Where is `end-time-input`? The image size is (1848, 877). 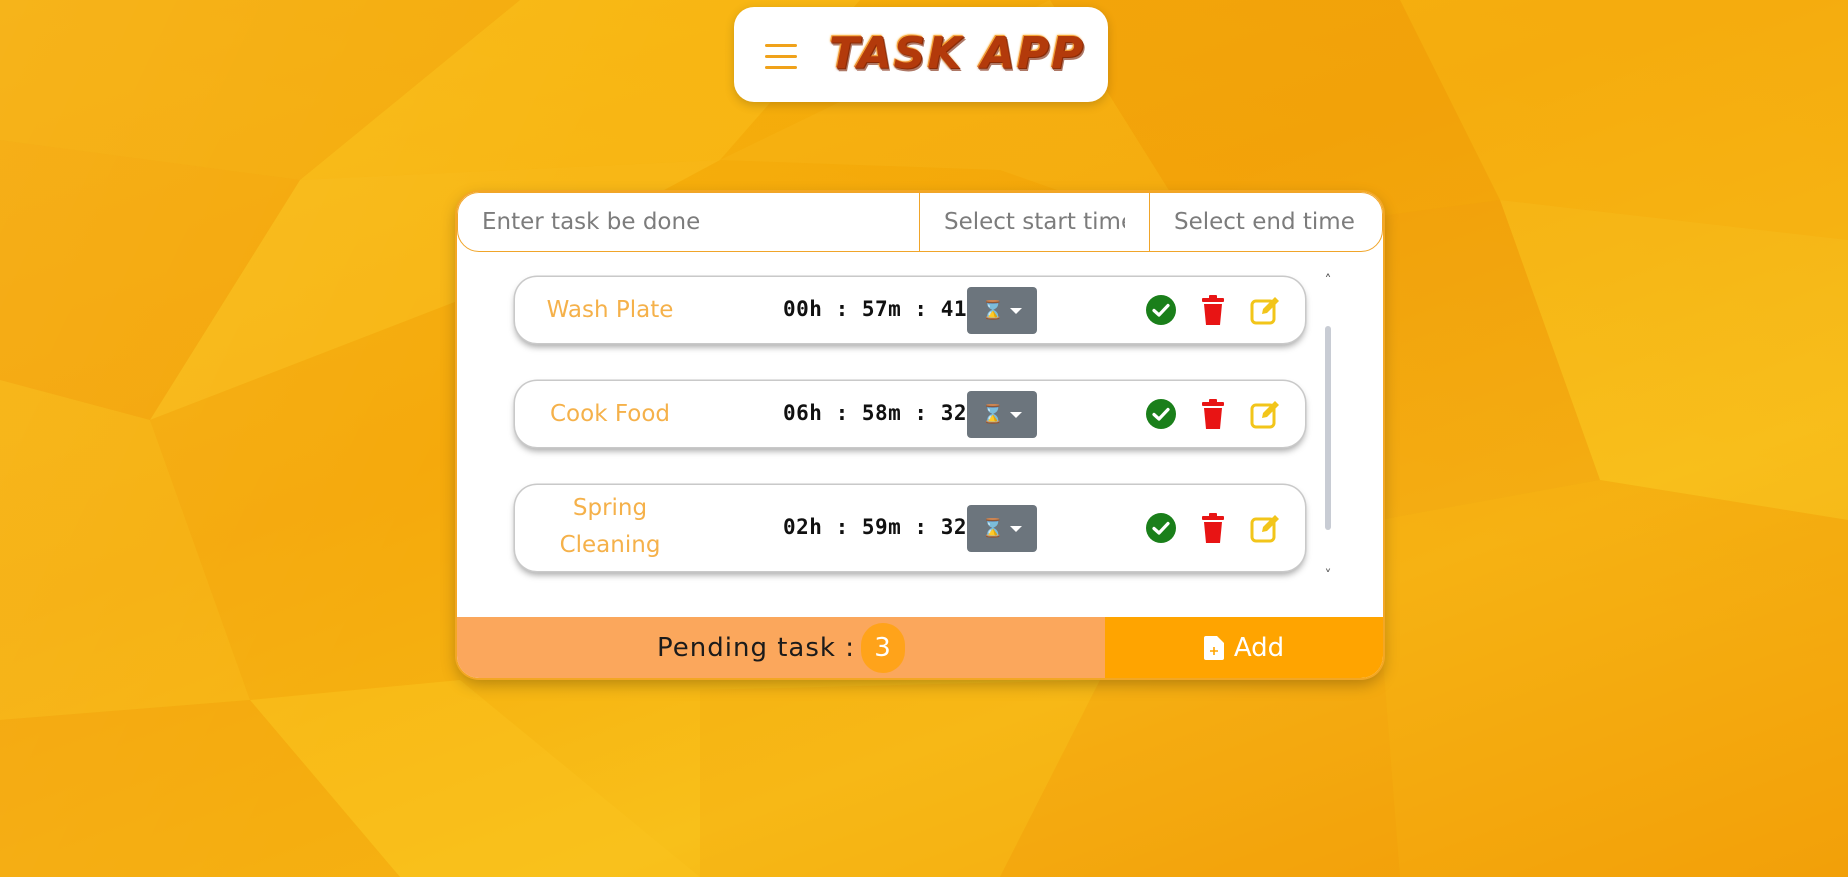
end-time-input is located at coordinates (1266, 222).